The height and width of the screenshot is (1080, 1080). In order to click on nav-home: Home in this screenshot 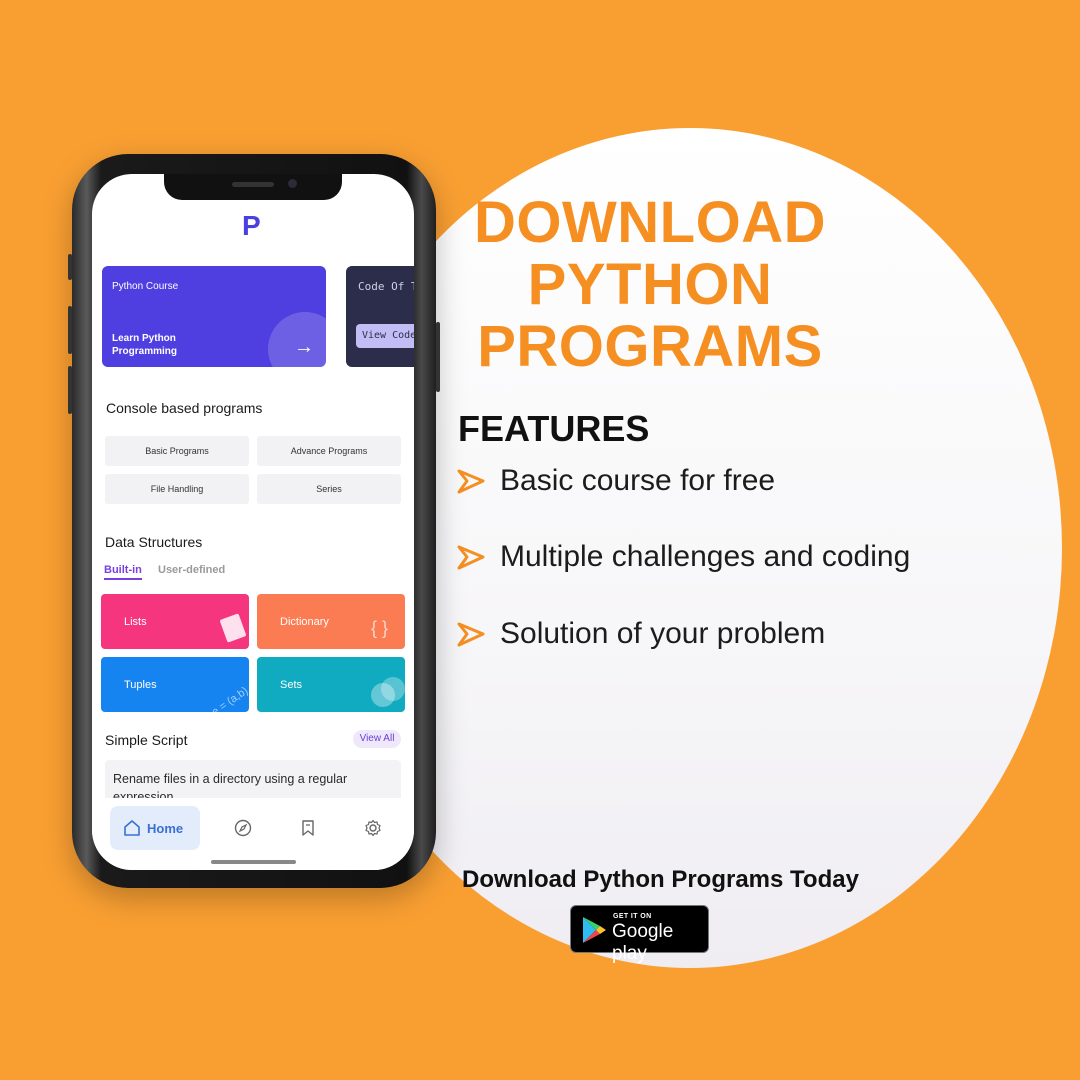, I will do `click(155, 828)`.